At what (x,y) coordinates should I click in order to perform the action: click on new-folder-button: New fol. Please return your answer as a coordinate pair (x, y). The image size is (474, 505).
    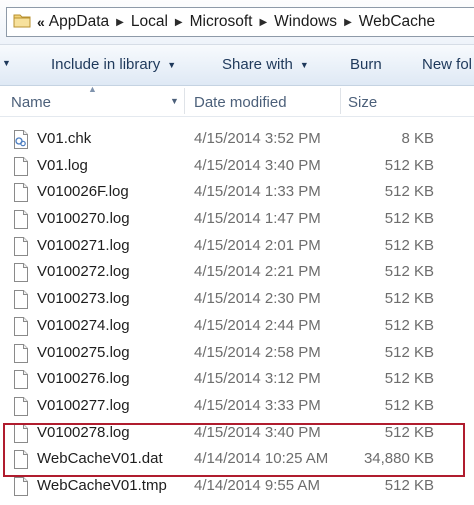
    Looking at the image, I should click on (447, 64).